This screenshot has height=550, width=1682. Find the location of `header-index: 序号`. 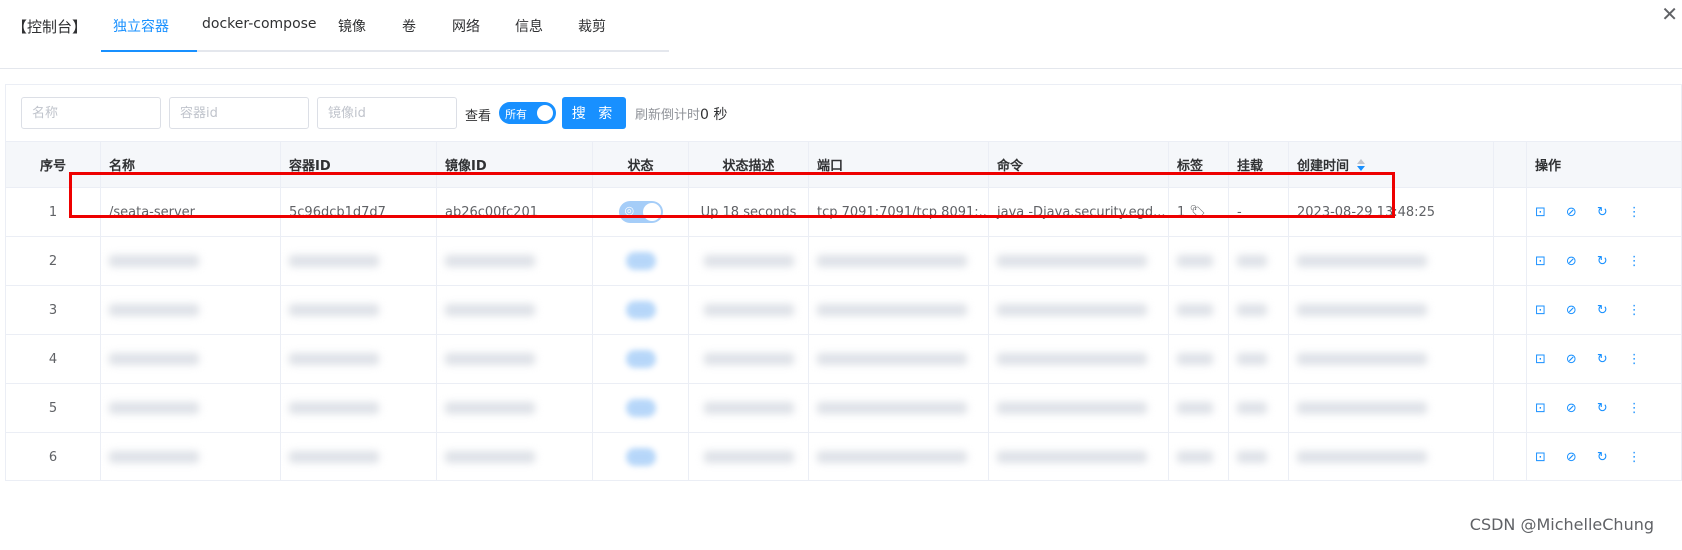

header-index: 序号 is located at coordinates (53, 164).